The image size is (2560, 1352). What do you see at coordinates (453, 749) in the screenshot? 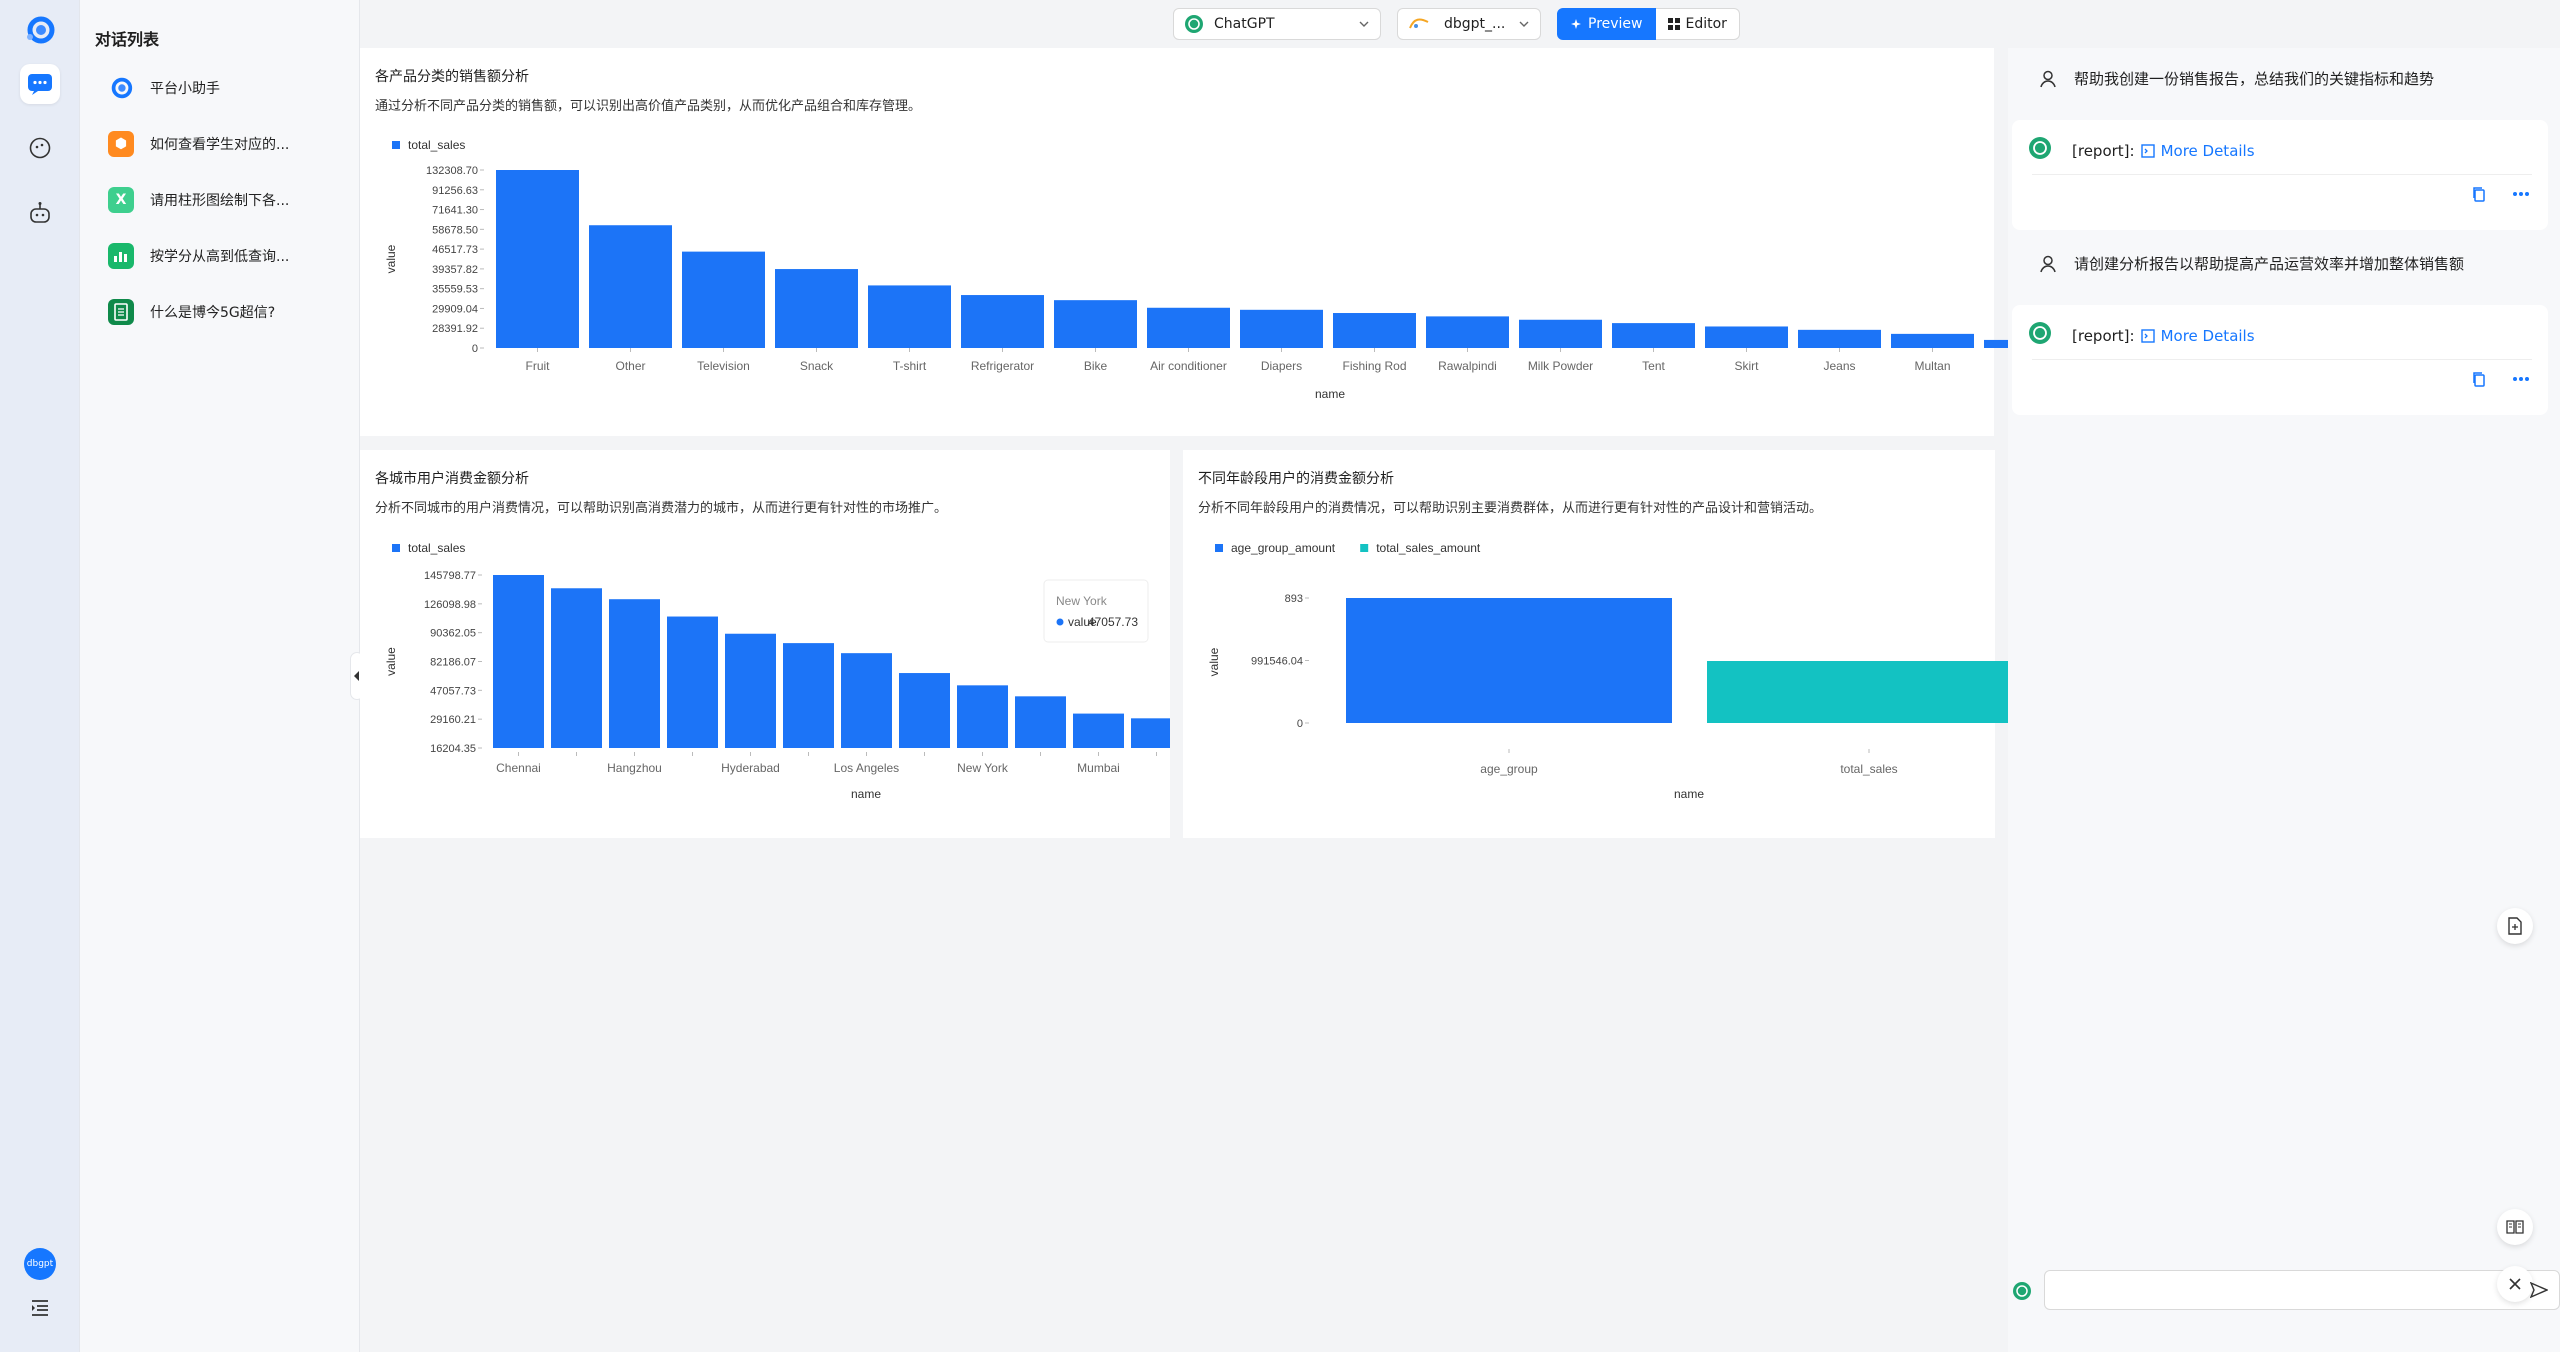
I see `y-tick-label: 16204.35` at bounding box center [453, 749].